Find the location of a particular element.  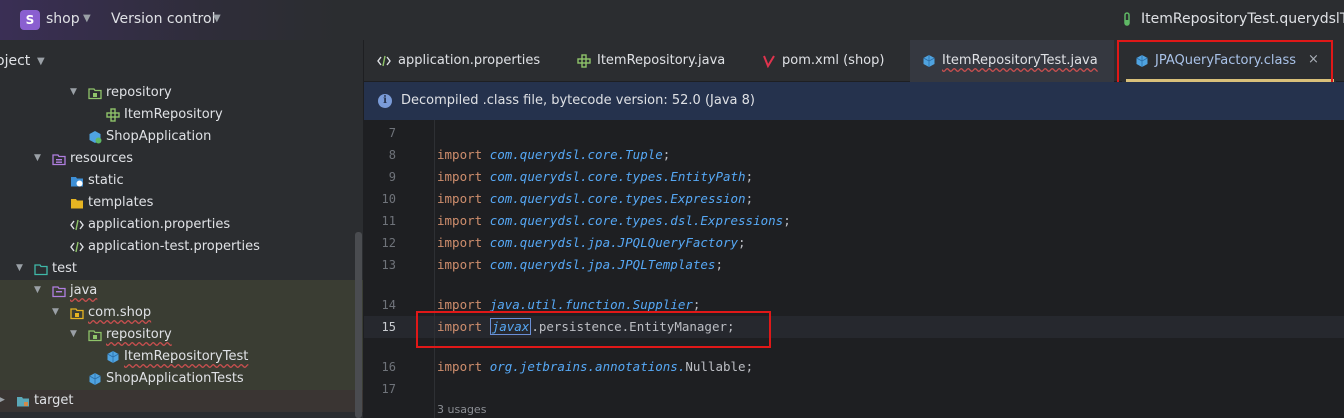

tree-item-test-repository: ▼ repository is located at coordinates (182, 335).